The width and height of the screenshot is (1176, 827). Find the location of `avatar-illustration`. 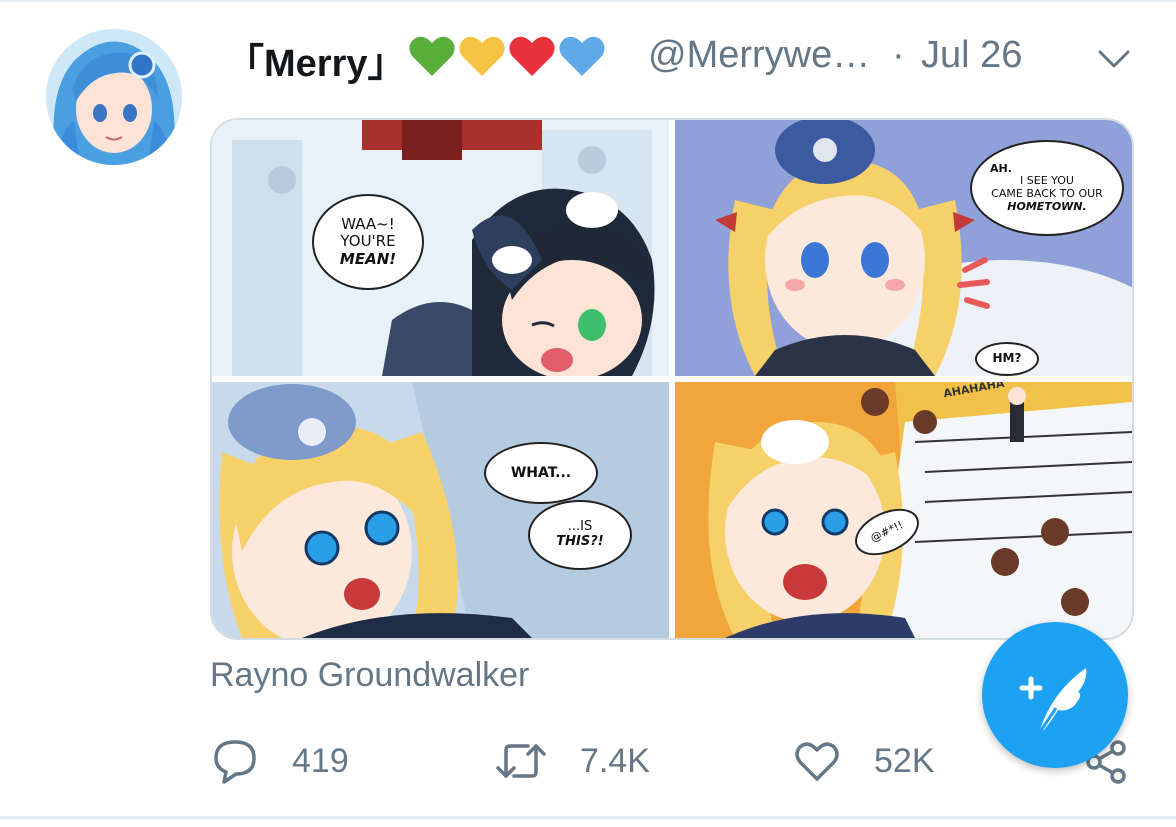

avatar-illustration is located at coordinates (114, 97).